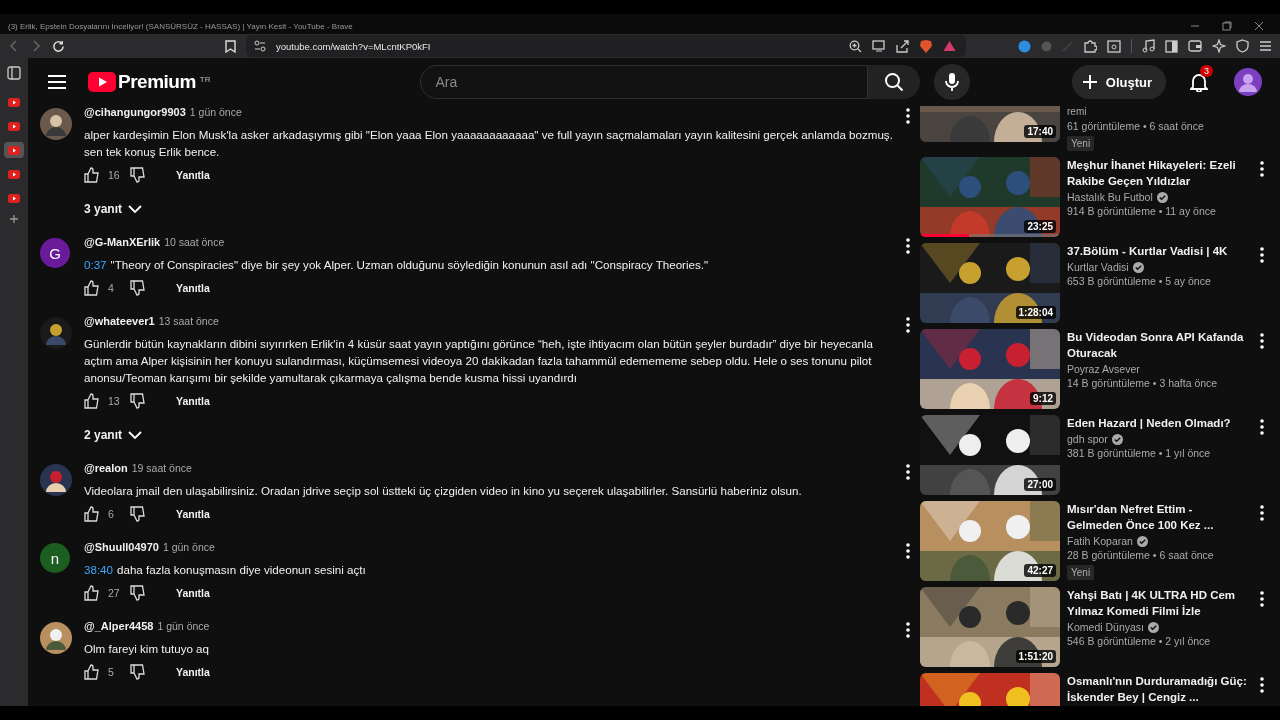 This screenshot has height=720, width=1280. Describe the element at coordinates (1158, 423) in the screenshot. I see `video-title: Eden Hazard | Neden Olmadı?` at that location.